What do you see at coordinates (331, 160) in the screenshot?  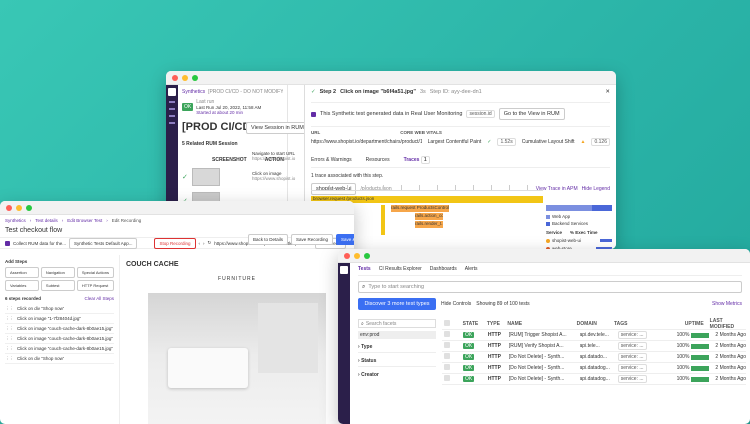 I see `tab-errors: Errors & Warnings` at bounding box center [331, 160].